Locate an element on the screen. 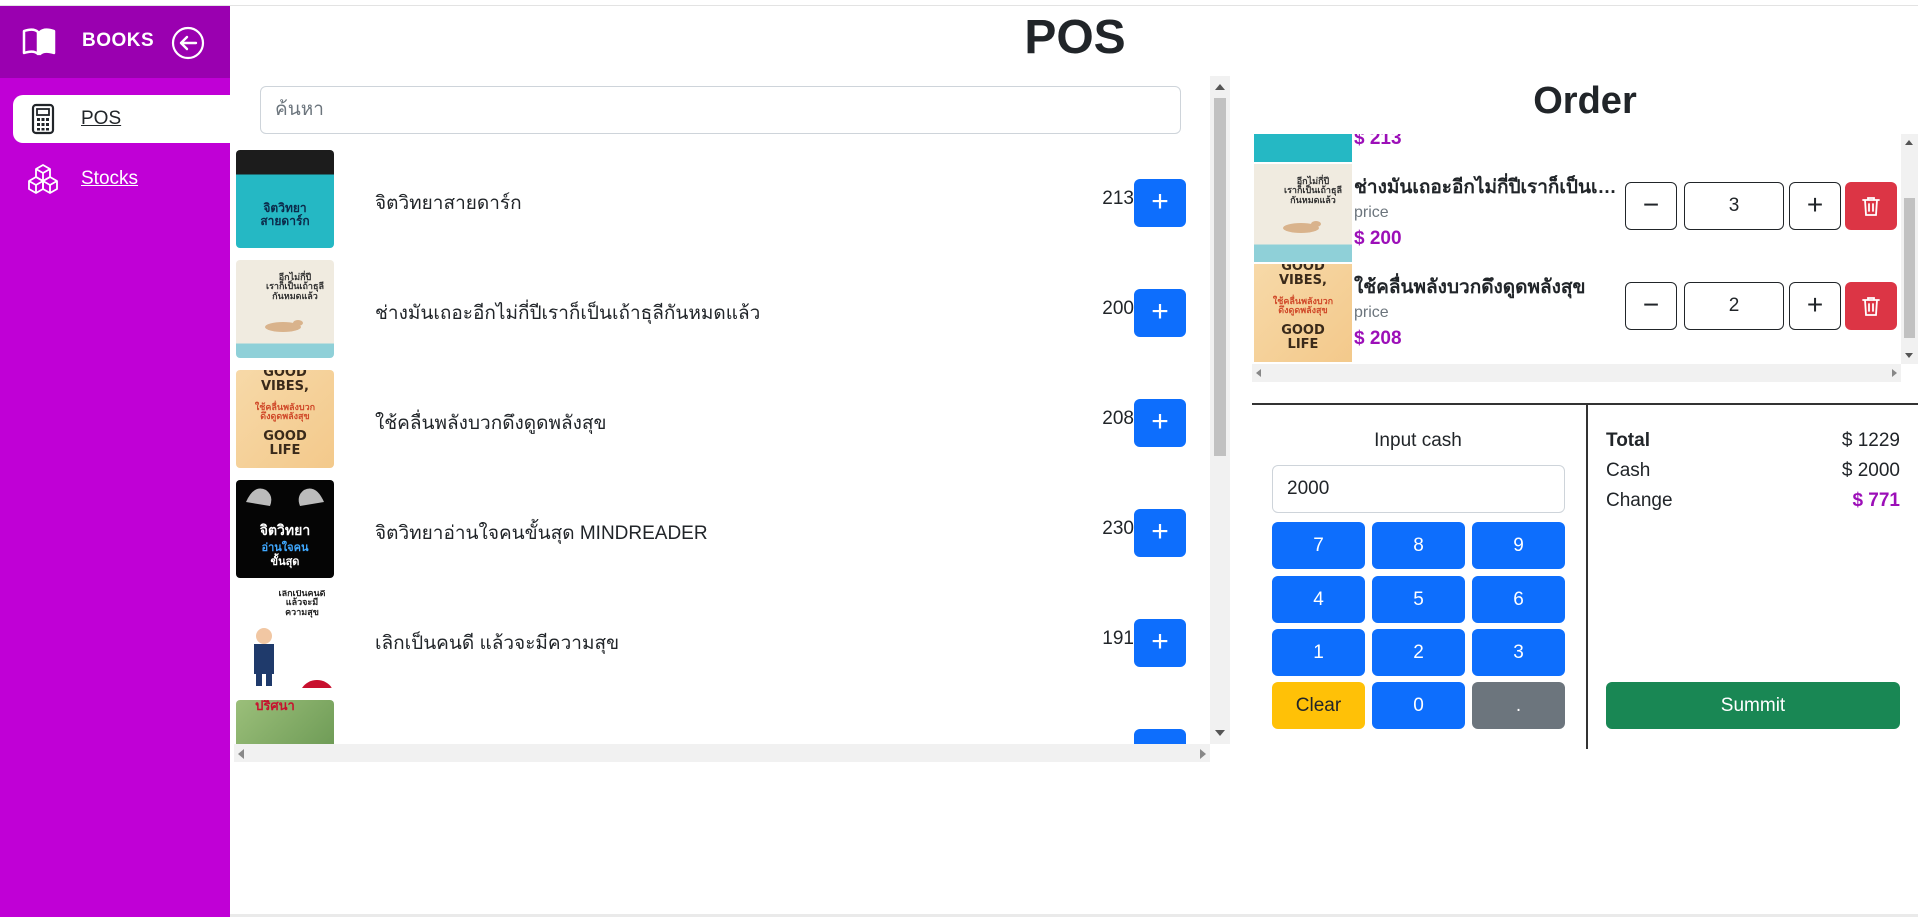 This screenshot has height=917, width=1918. keypad-0-button: 0 is located at coordinates (1418, 705).